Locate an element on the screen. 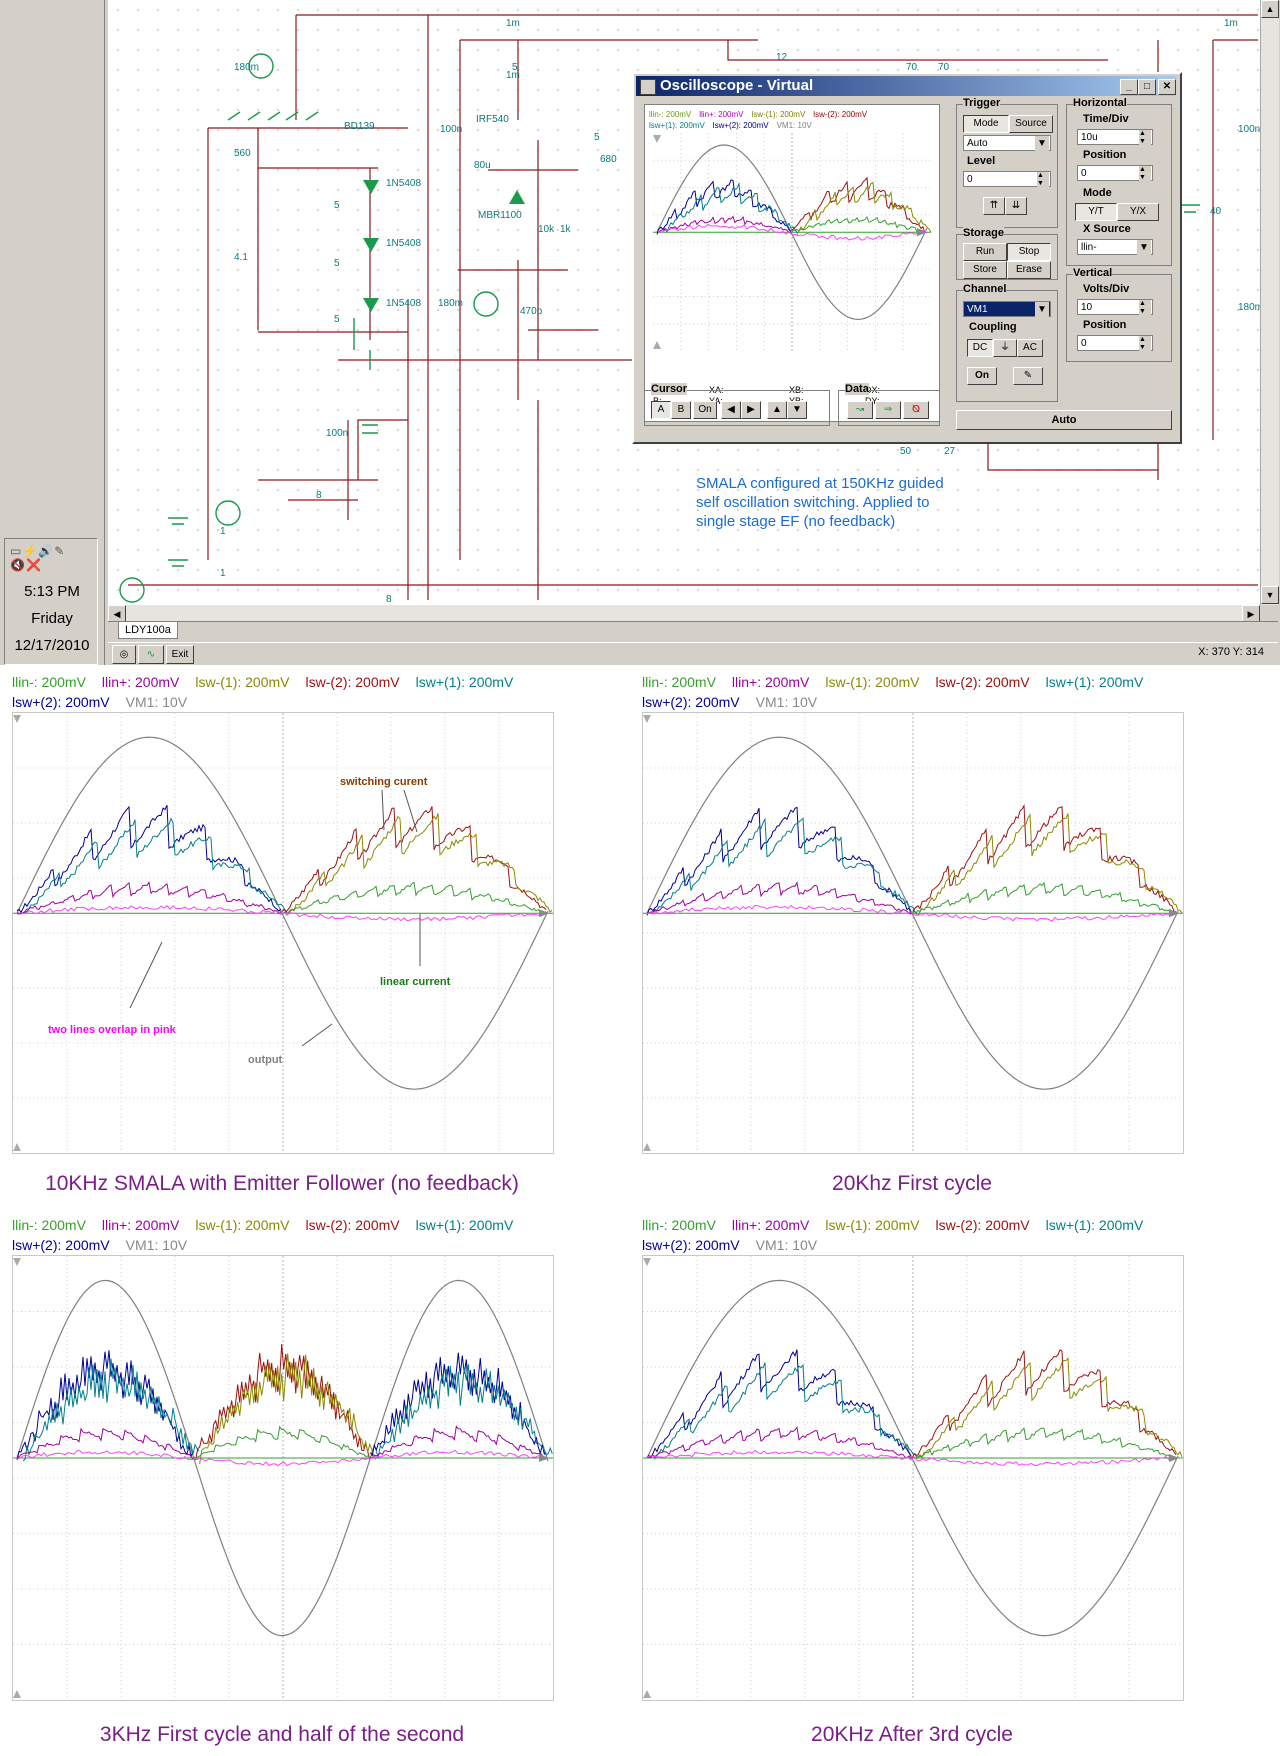 This screenshot has height=1756, width=1280. volts-div-input: 10 ▲ ▼ is located at coordinates (1115, 307).